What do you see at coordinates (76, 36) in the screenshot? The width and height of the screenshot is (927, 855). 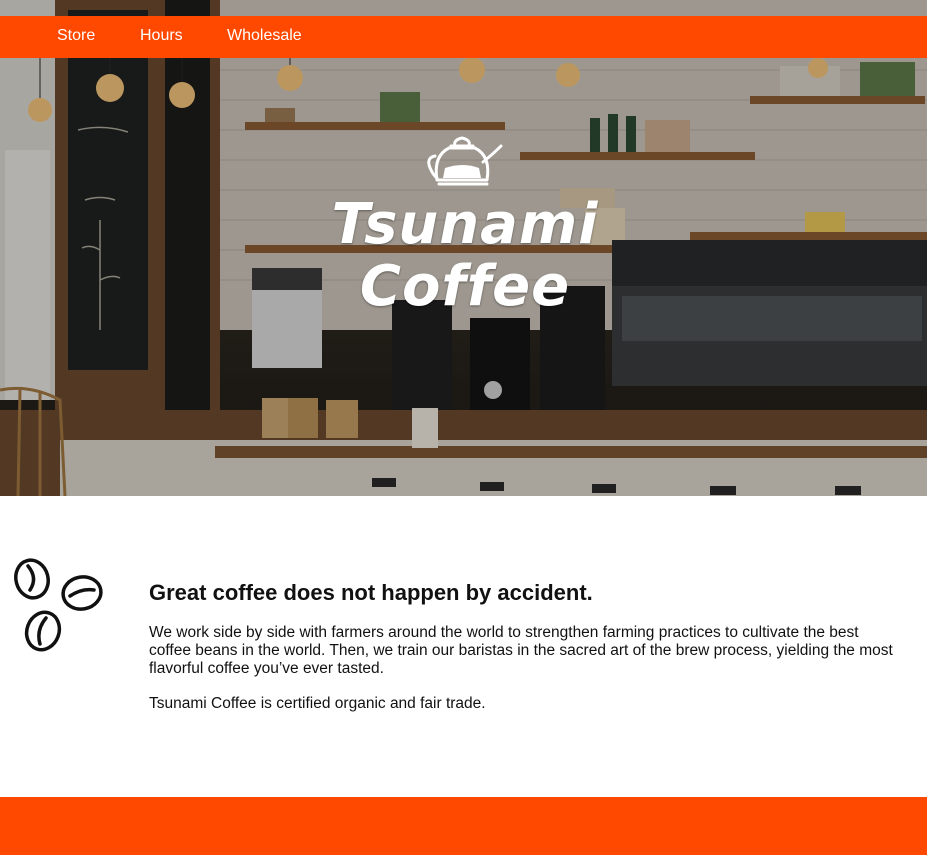 I see `nav-link-store: Store` at bounding box center [76, 36].